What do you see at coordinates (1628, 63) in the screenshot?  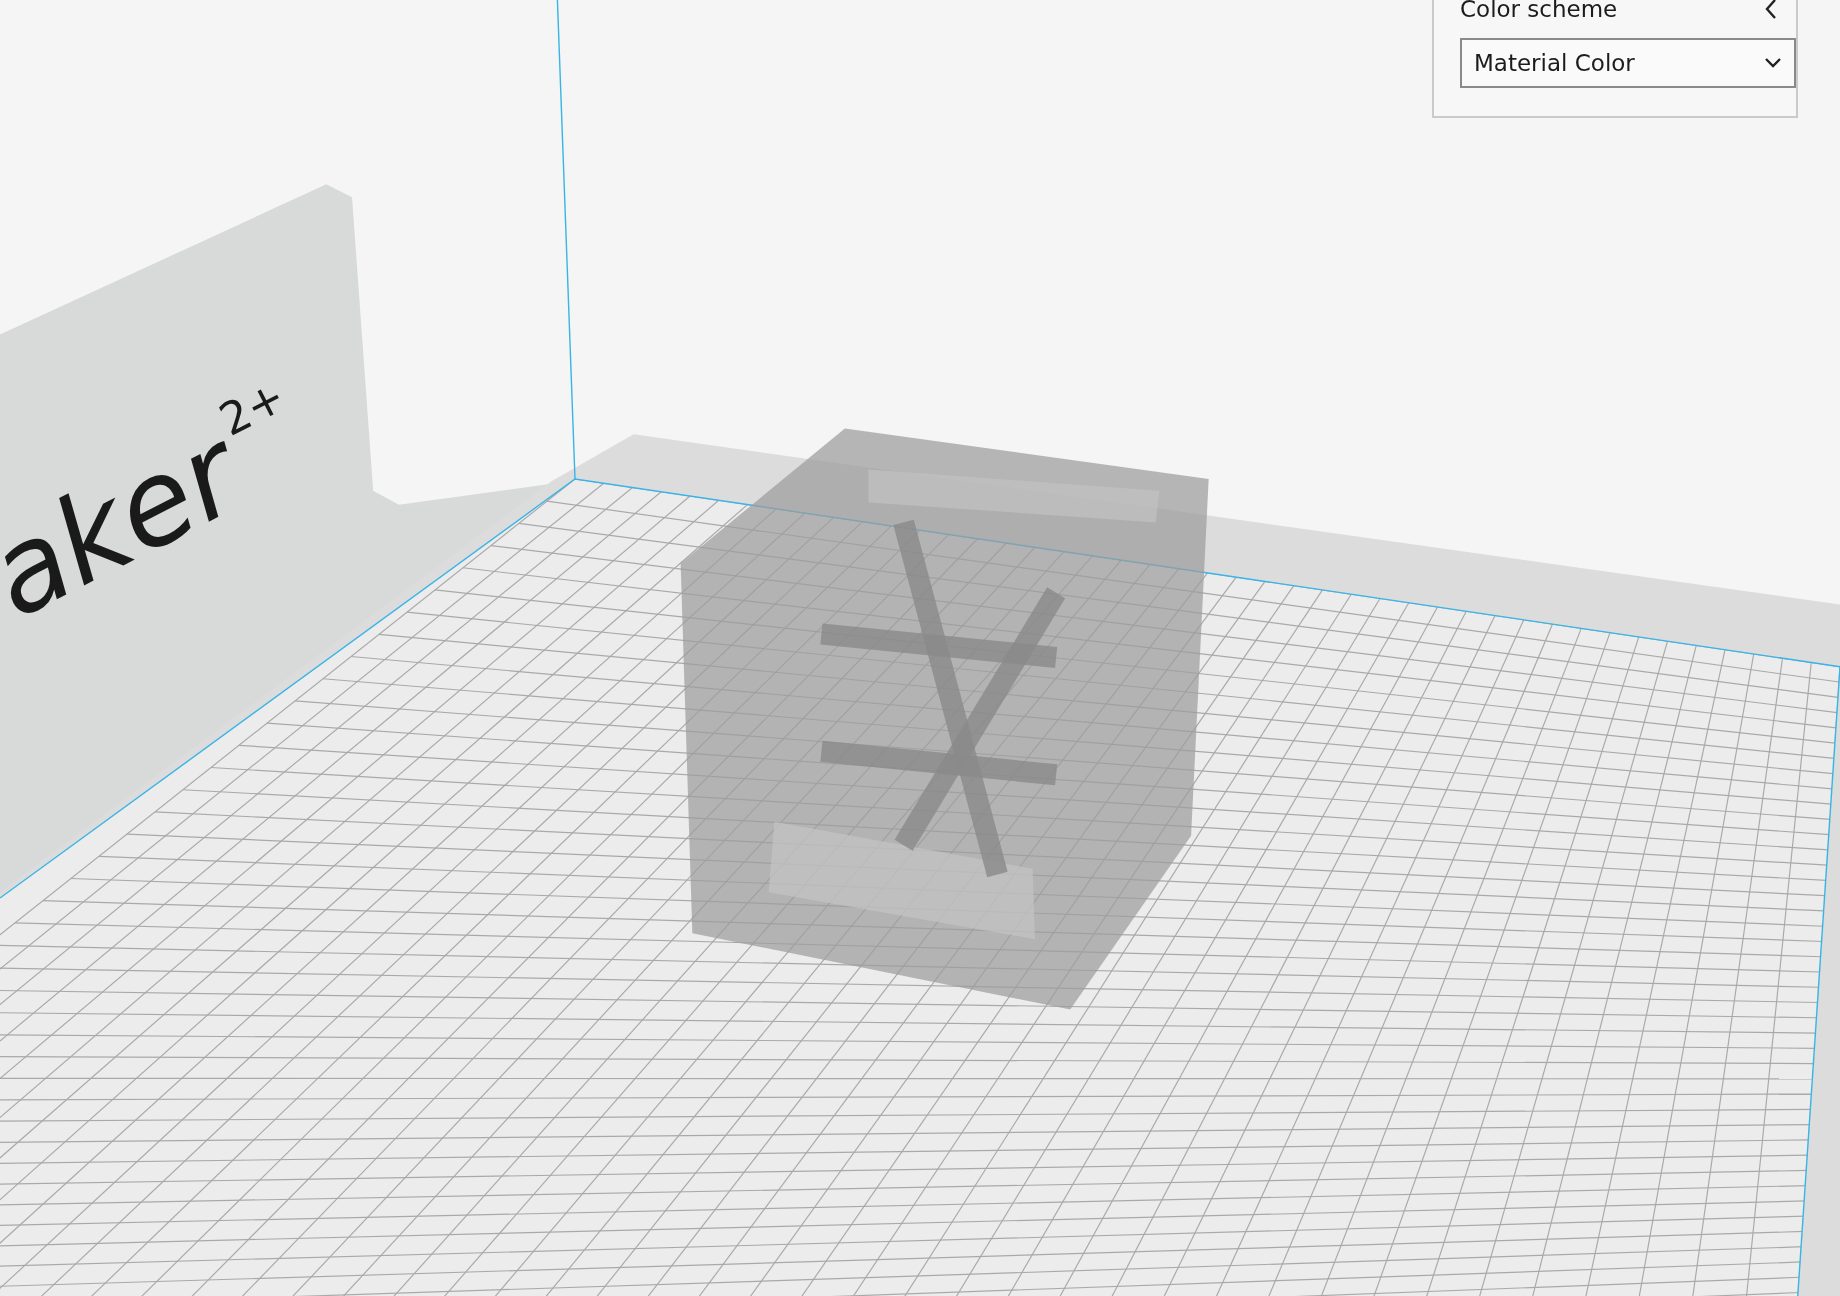 I see `color-scheme-dropdown: Material Color` at bounding box center [1628, 63].